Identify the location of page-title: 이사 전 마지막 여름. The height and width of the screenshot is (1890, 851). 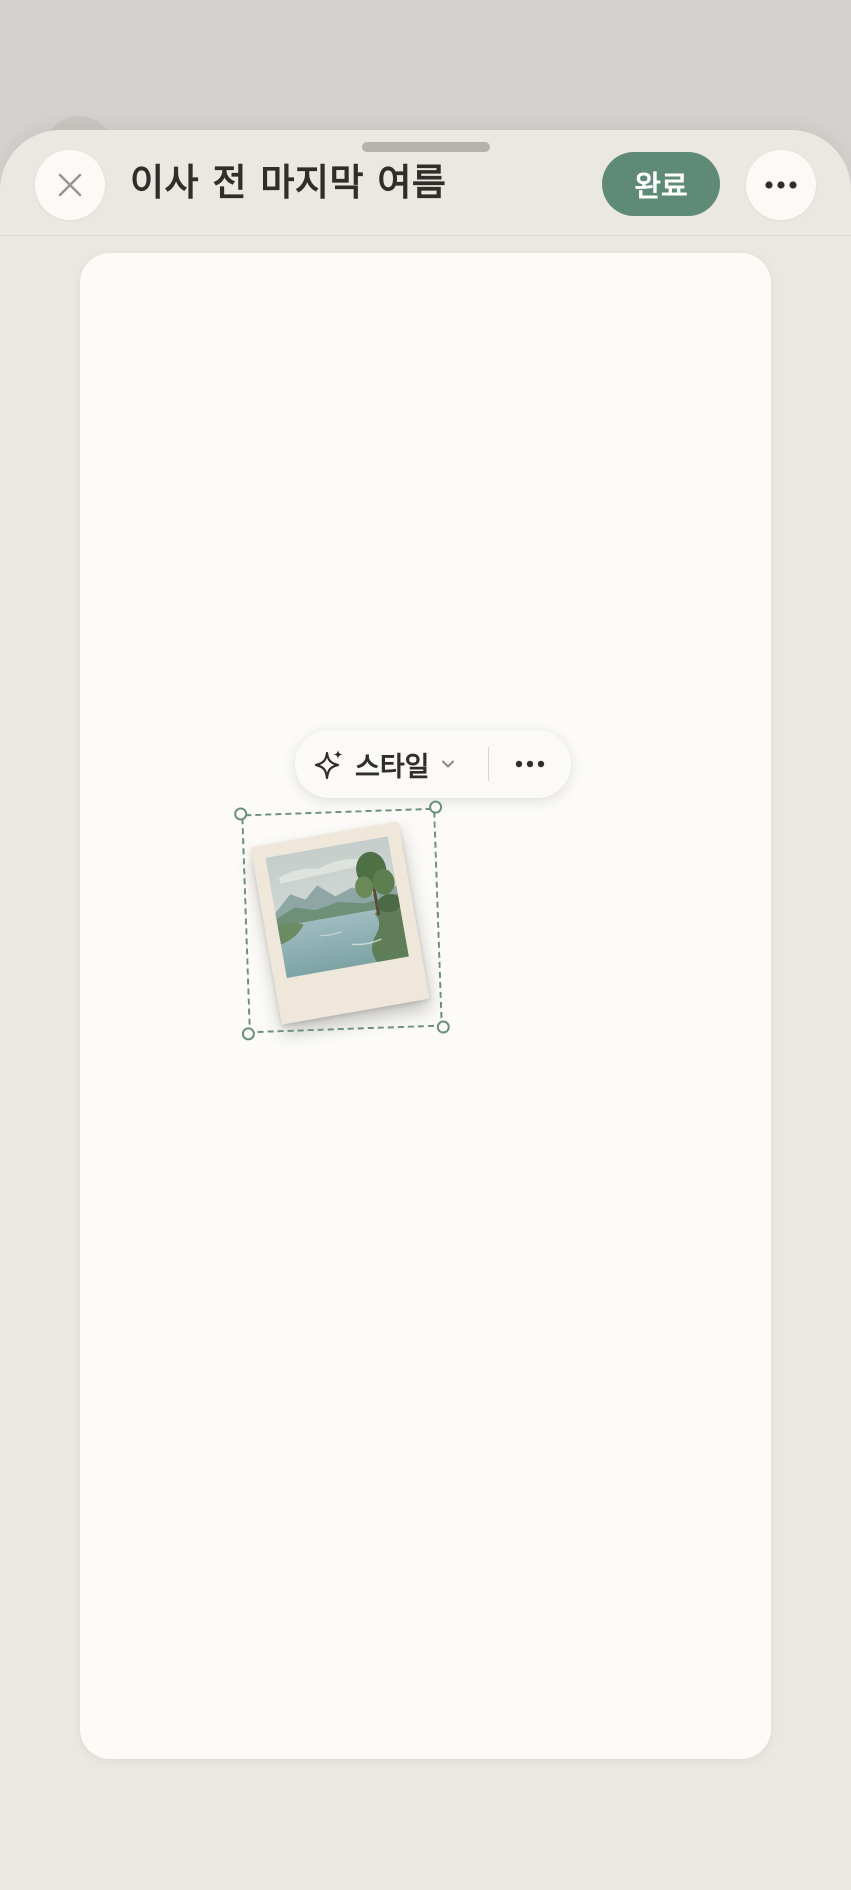
(288, 182).